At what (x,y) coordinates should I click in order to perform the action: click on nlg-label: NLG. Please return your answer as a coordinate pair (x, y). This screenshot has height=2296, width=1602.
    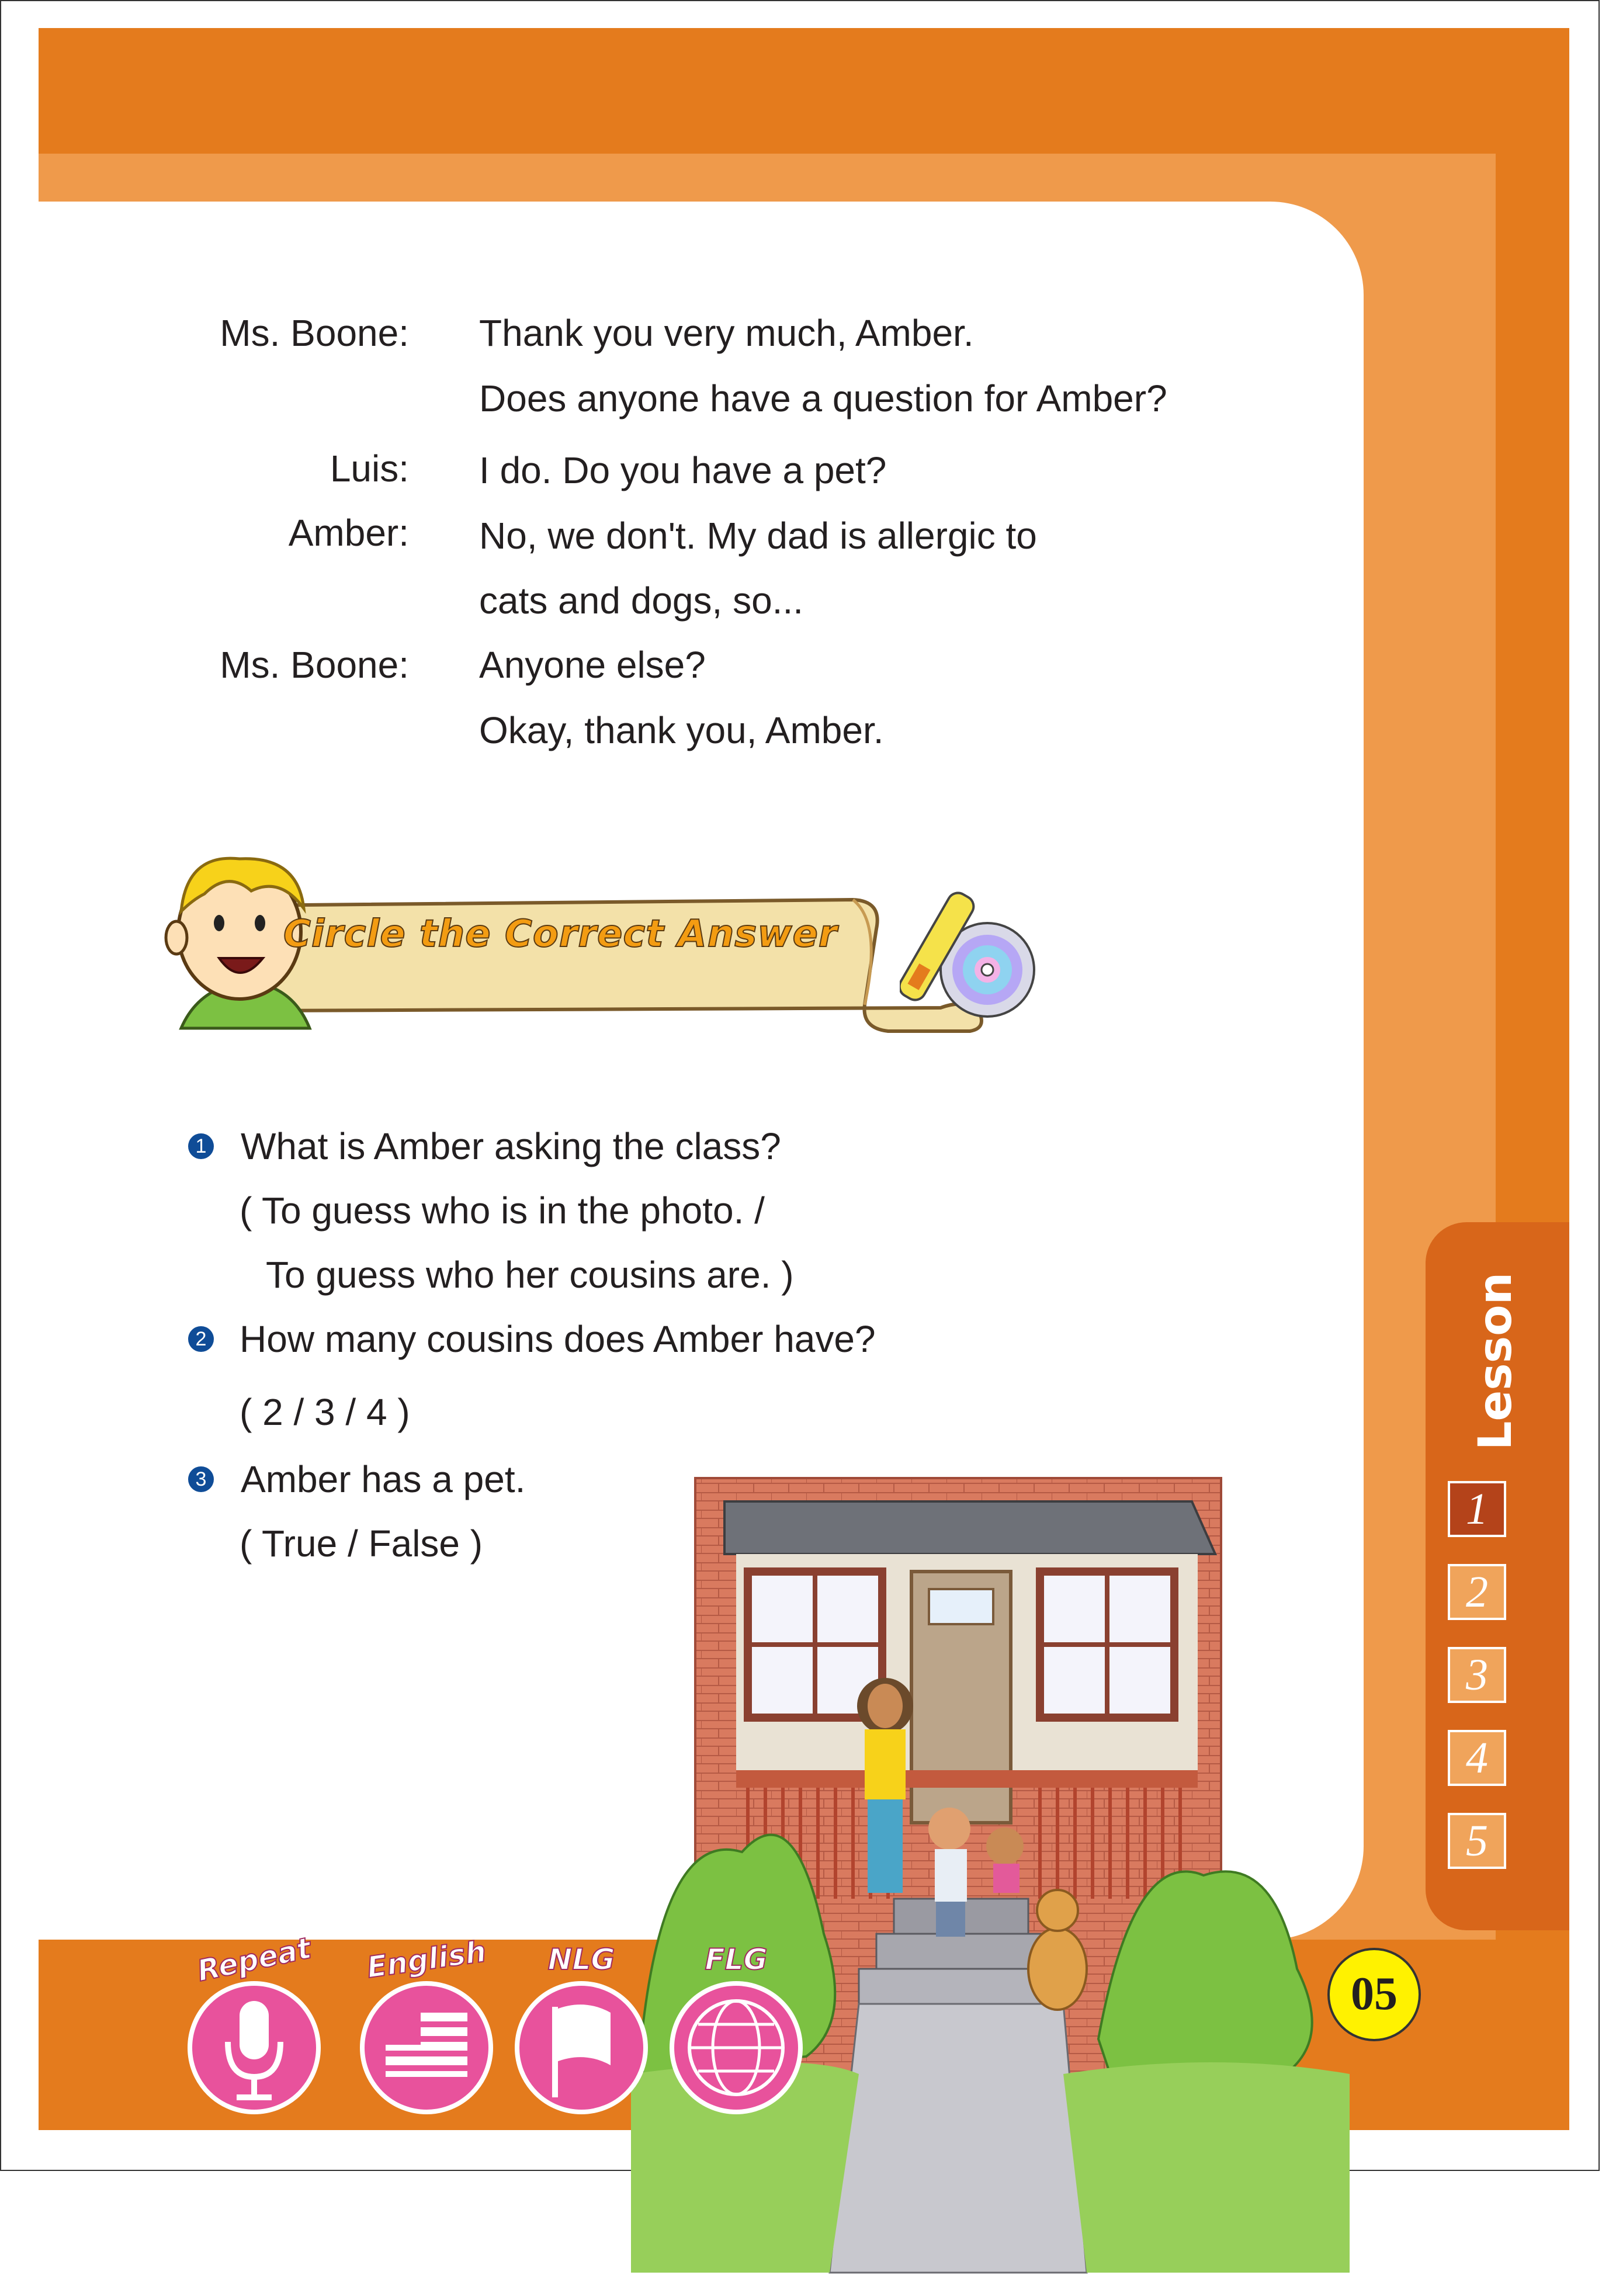
    Looking at the image, I should click on (581, 1960).